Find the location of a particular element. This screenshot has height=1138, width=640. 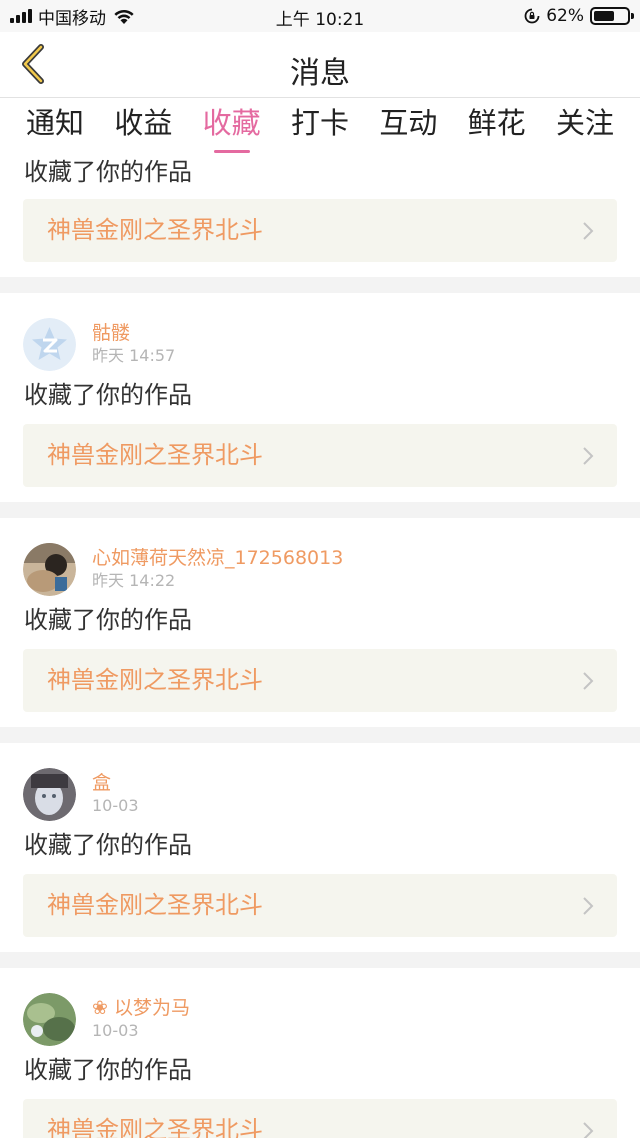

orientation-lock-icon is located at coordinates (532, 16).